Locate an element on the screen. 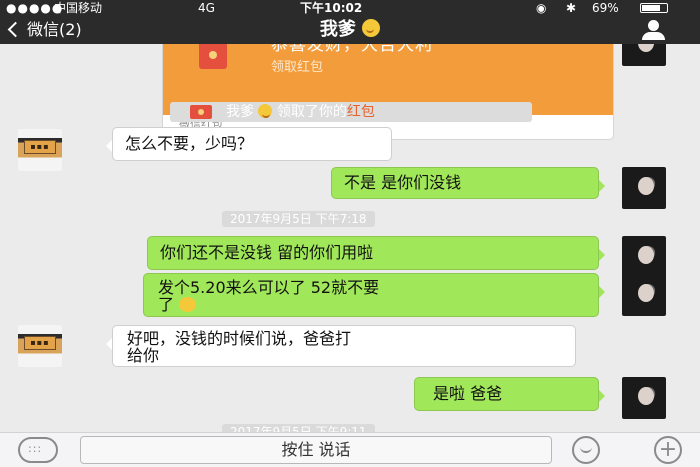  red-packet-title: 恭喜发财，大吉大利 is located at coordinates (352, 49).